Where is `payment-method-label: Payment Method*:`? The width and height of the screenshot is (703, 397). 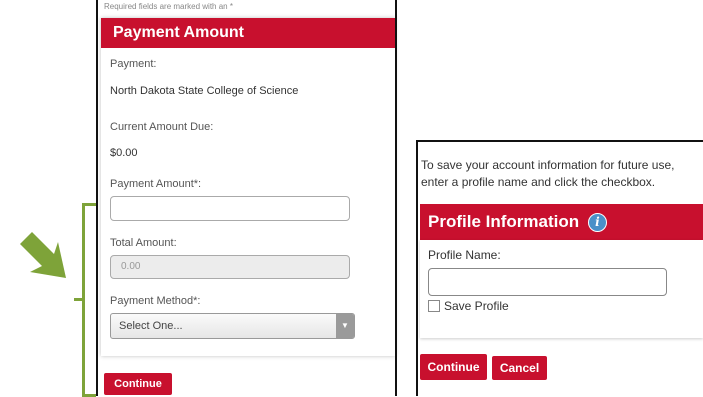
payment-method-label: Payment Method*: is located at coordinates (155, 301).